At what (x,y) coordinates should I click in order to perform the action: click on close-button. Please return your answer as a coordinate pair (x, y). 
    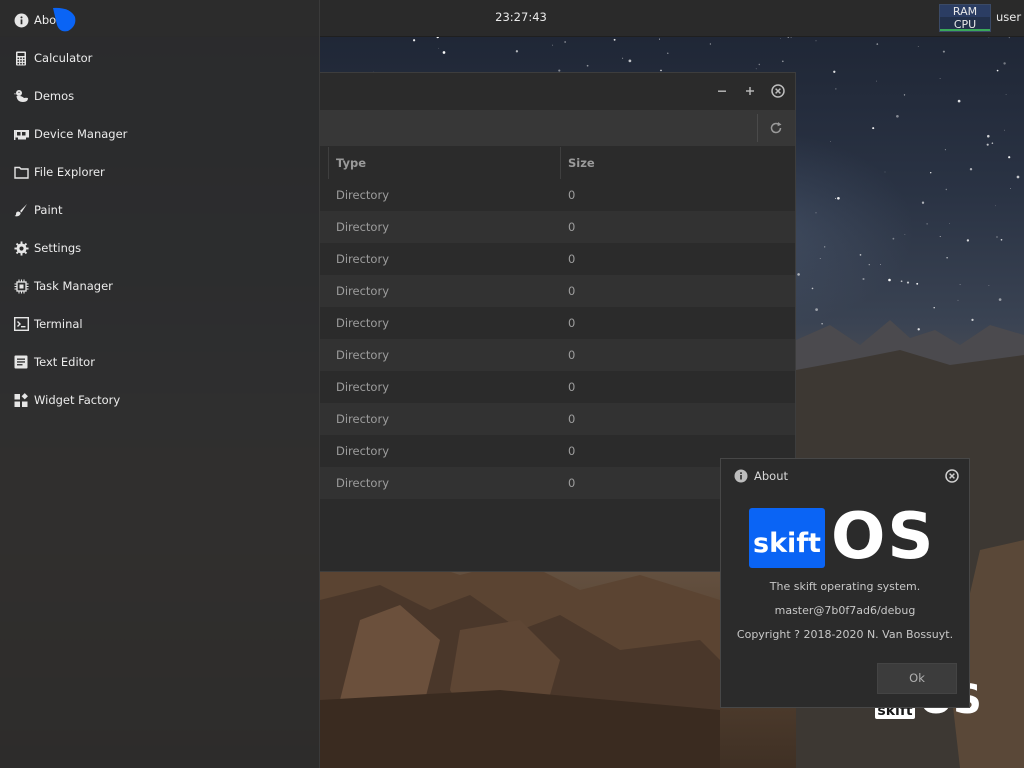
    Looking at the image, I should click on (778, 91).